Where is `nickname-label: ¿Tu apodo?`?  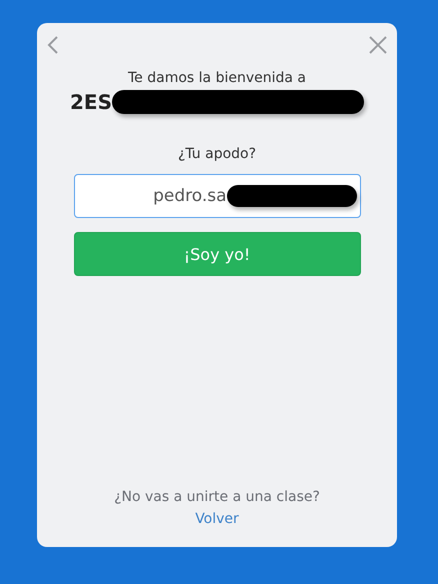 nickname-label: ¿Tu apodo? is located at coordinates (217, 154).